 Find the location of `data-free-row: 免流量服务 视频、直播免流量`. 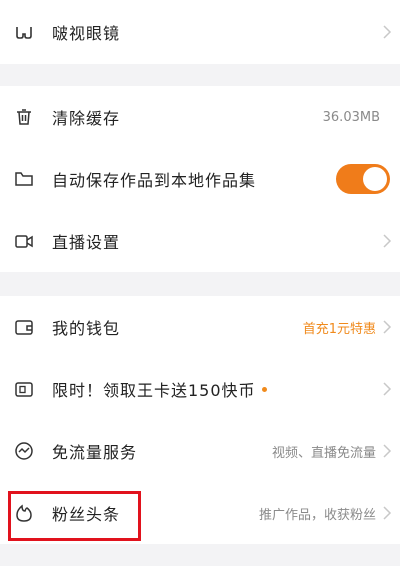

data-free-row: 免流量服务 视频、直播免流量 is located at coordinates (200, 451).